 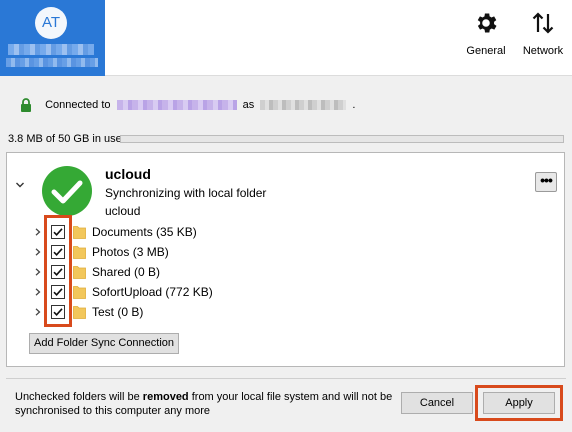 What do you see at coordinates (546, 182) in the screenshot?
I see `folder-more-button: •••` at bounding box center [546, 182].